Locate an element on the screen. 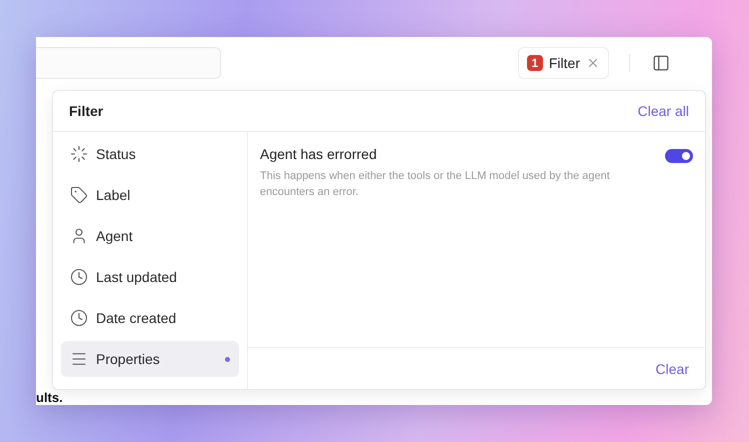 The height and width of the screenshot is (442, 749). menu-icon is located at coordinates (79, 359).